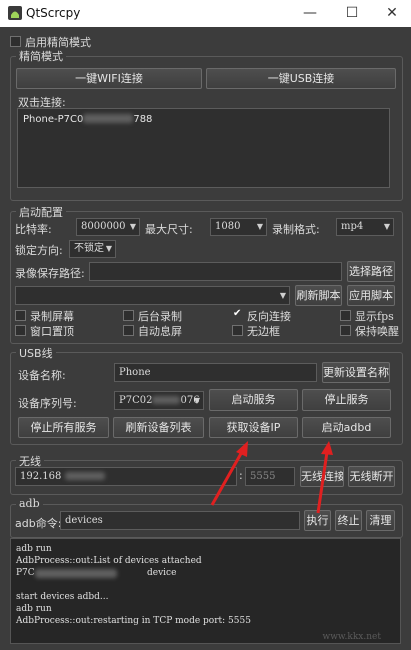 Image resolution: width=411 pixels, height=650 pixels. I want to click on annotation-arrows, so click(271, 477).